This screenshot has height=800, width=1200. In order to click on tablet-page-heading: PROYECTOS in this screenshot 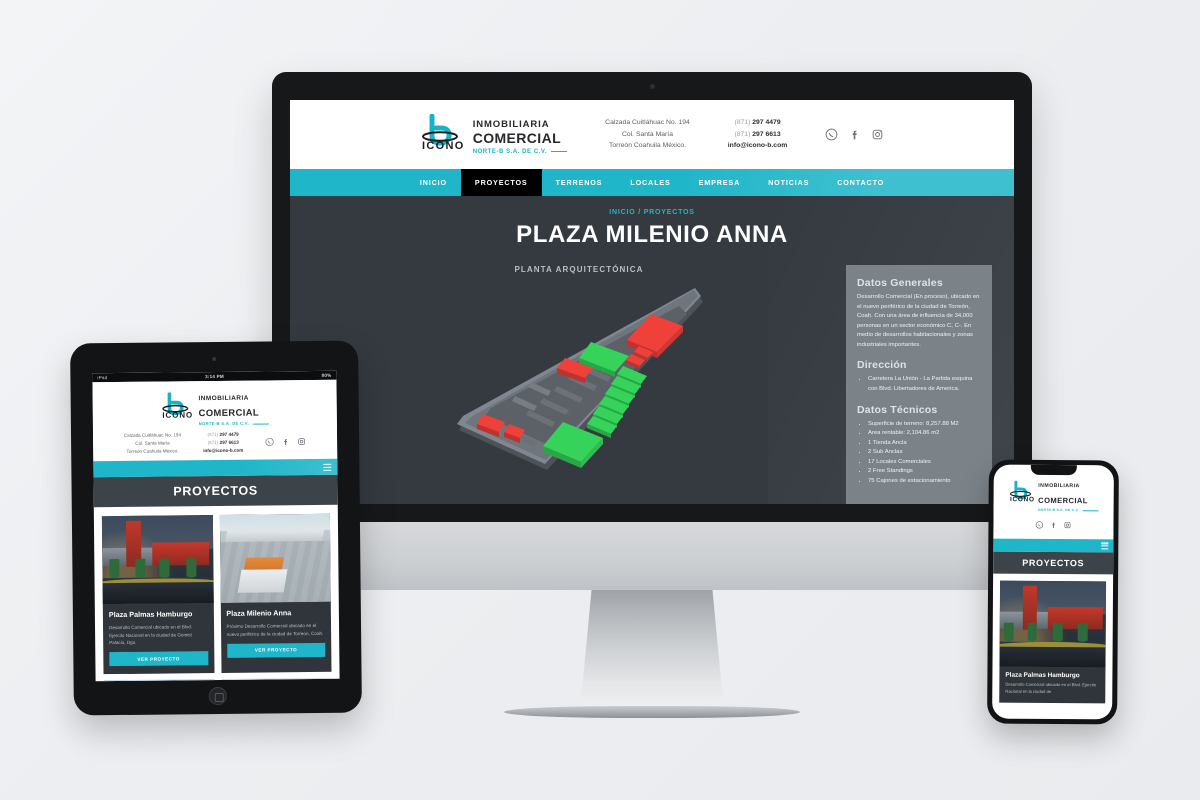, I will do `click(215, 491)`.